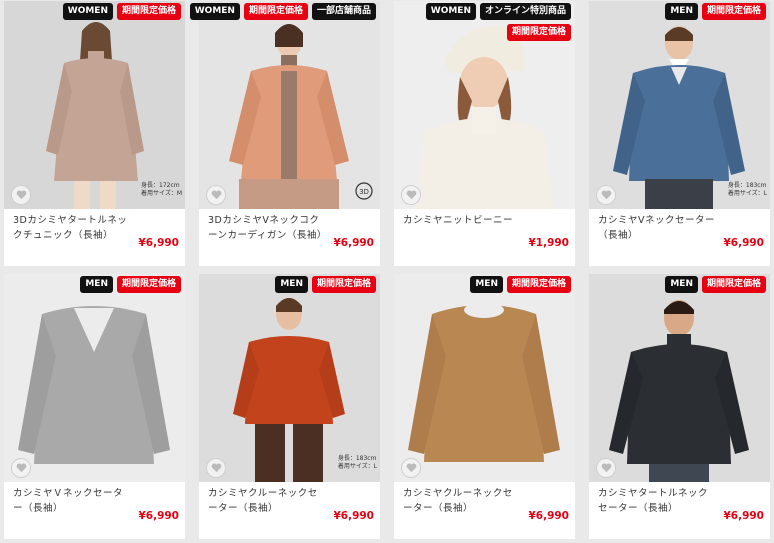 Image resolution: width=774 pixels, height=543 pixels. I want to click on product-price: ¥1,990, so click(548, 243).